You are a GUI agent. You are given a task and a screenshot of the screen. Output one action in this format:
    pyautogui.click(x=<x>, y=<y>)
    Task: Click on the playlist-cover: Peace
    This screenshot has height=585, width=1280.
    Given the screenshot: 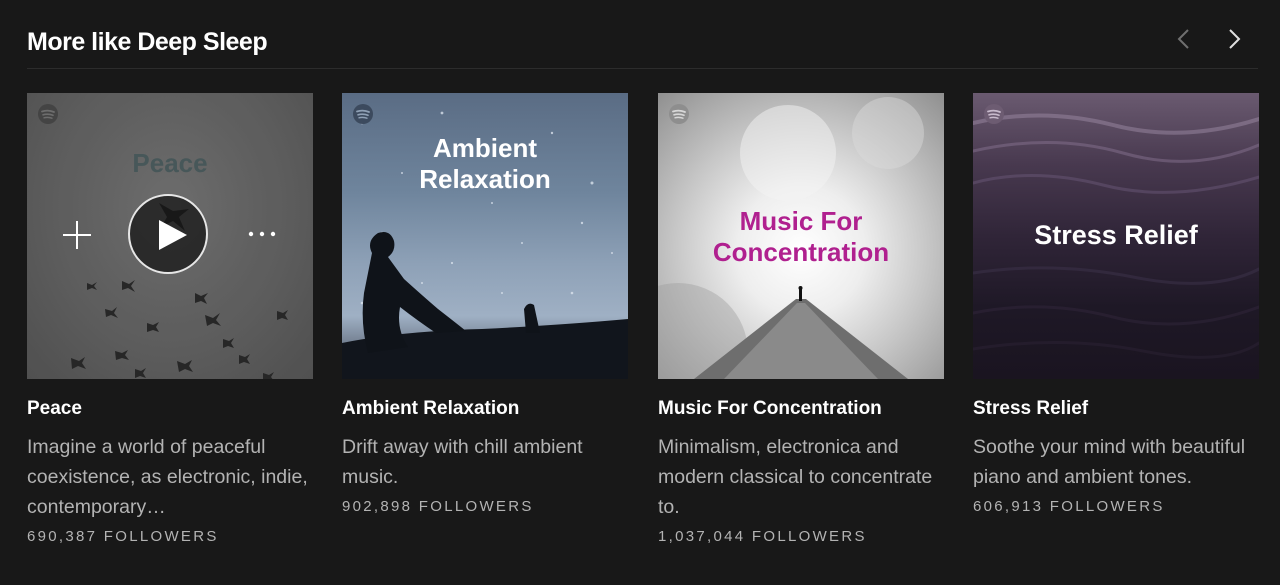 What is the action you would take?
    pyautogui.click(x=170, y=236)
    